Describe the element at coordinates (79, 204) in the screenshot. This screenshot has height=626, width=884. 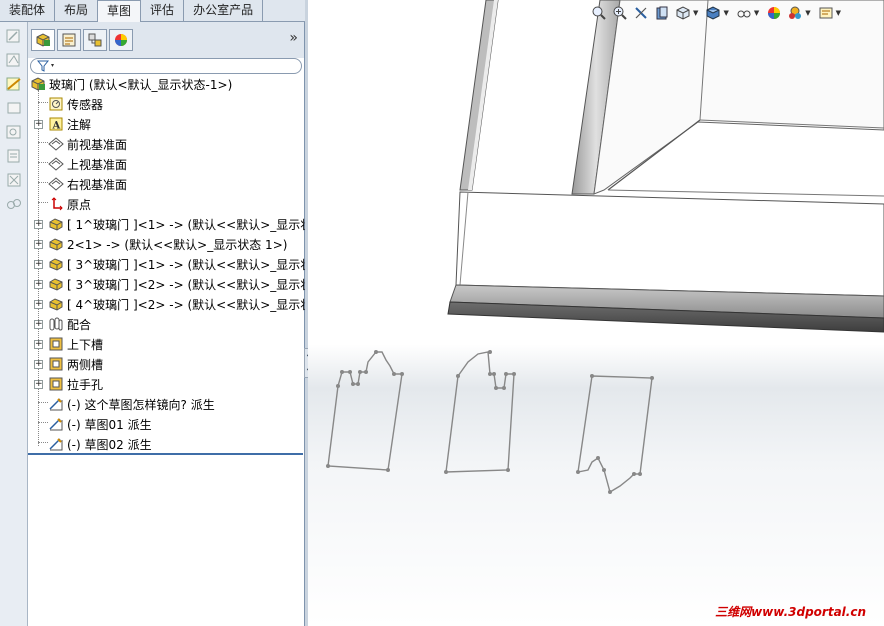
I see `tree-item-label: 原点` at that location.